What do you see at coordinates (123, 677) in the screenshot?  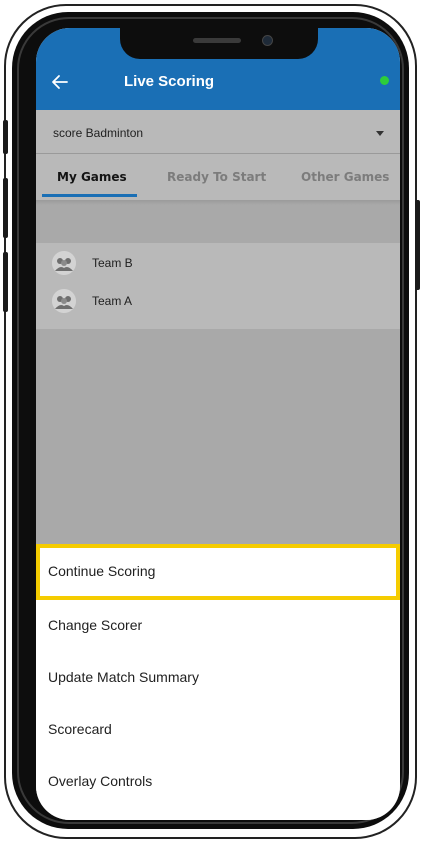 I see `menu-item-label: Update Match Summary` at bounding box center [123, 677].